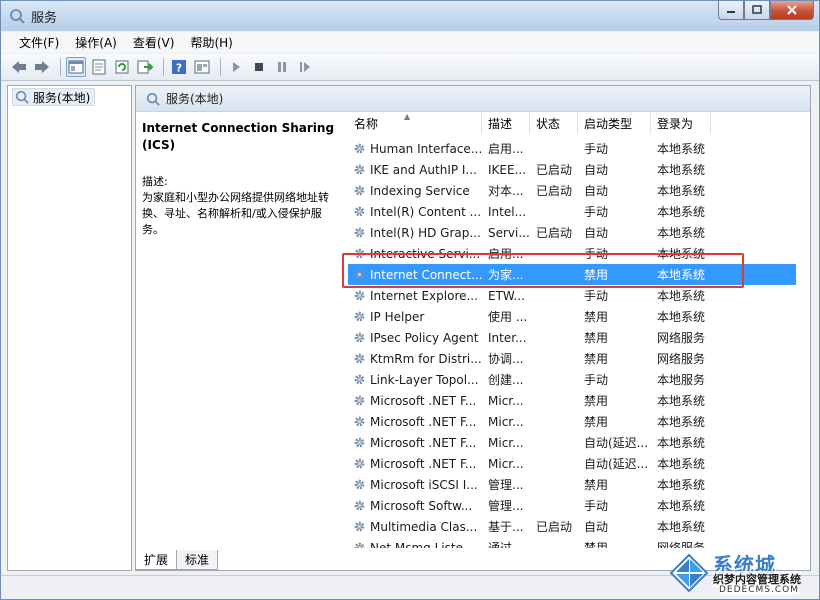 The image size is (820, 600). I want to click on table-row: Microsoft iSCSI I... 管理... 禁用 本地系统, so click(572, 484).